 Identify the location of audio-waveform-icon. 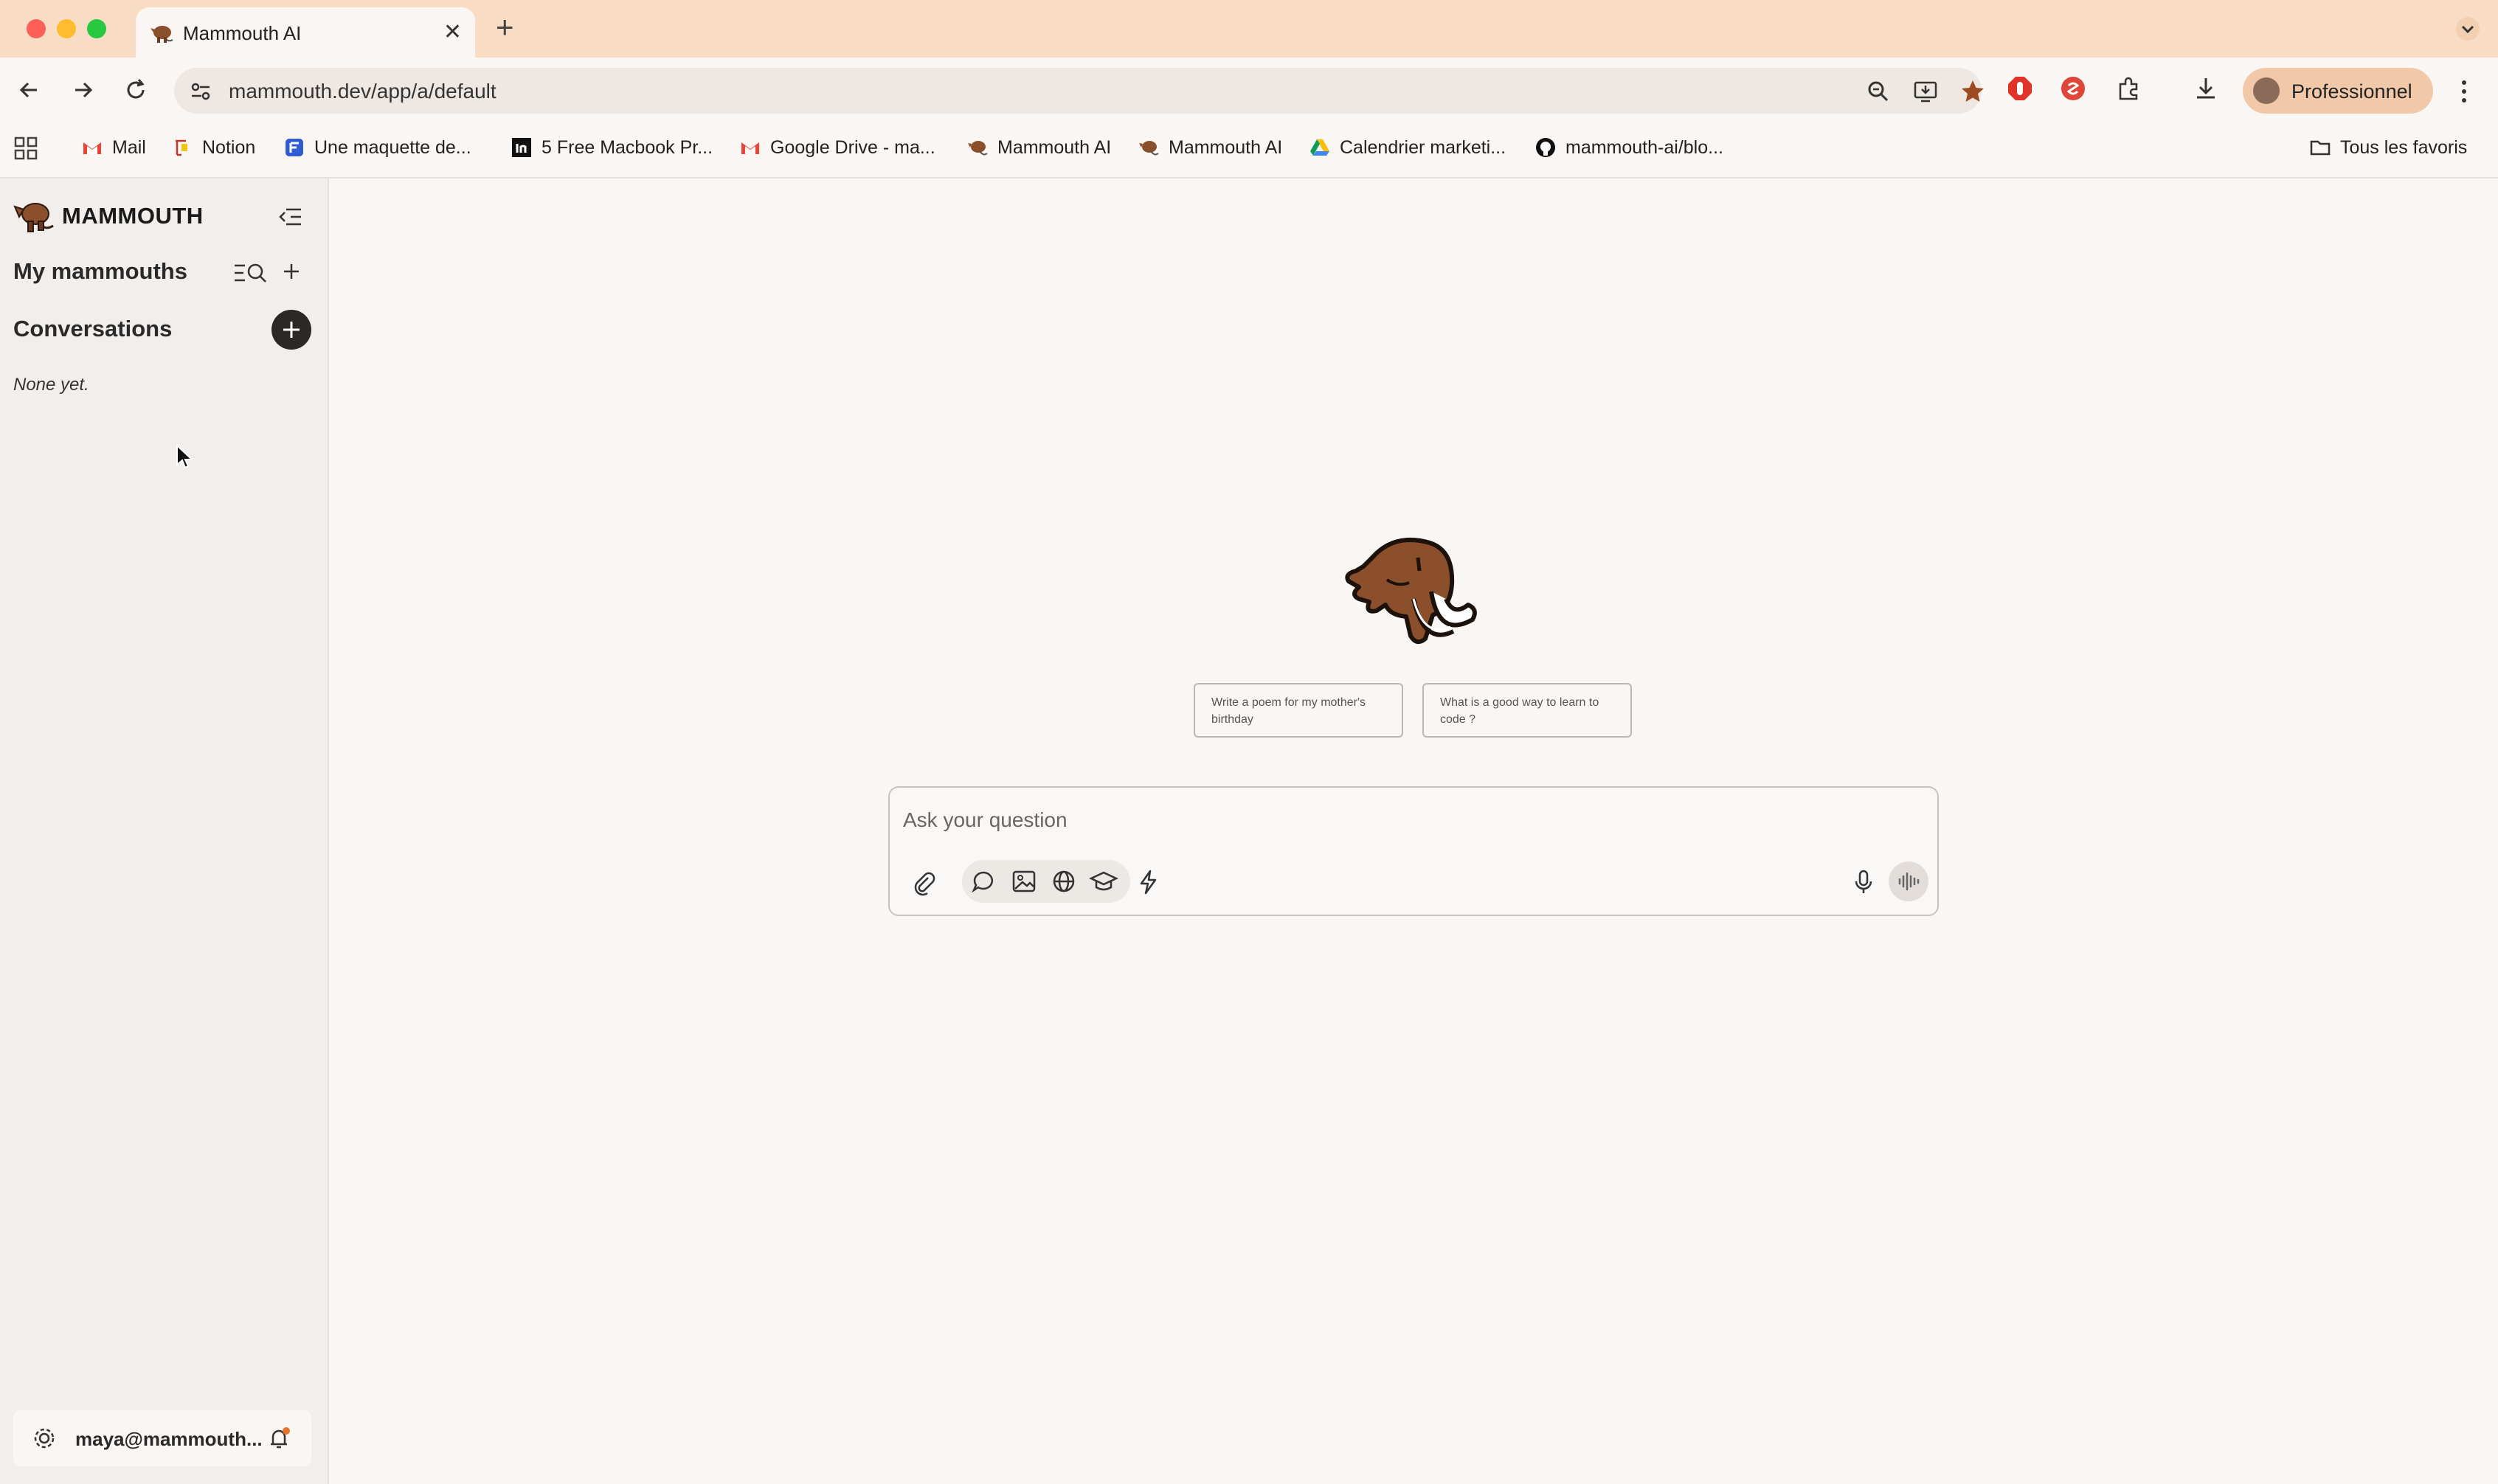
(1909, 881).